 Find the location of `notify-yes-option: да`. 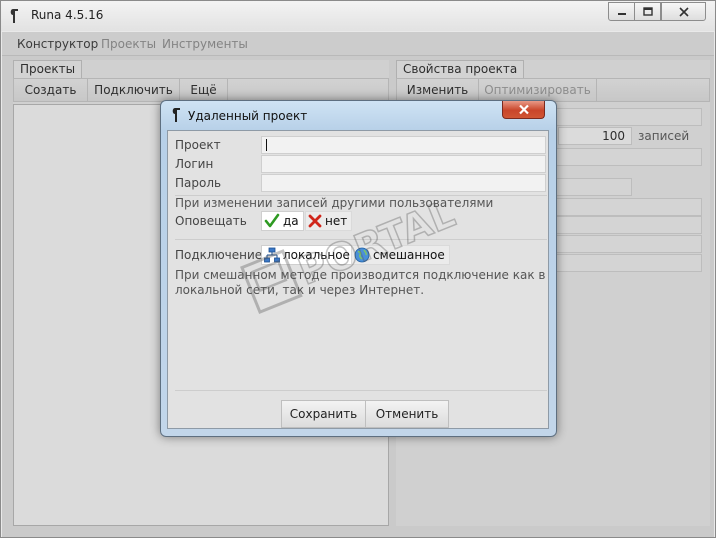

notify-yes-option: да is located at coordinates (282, 221).